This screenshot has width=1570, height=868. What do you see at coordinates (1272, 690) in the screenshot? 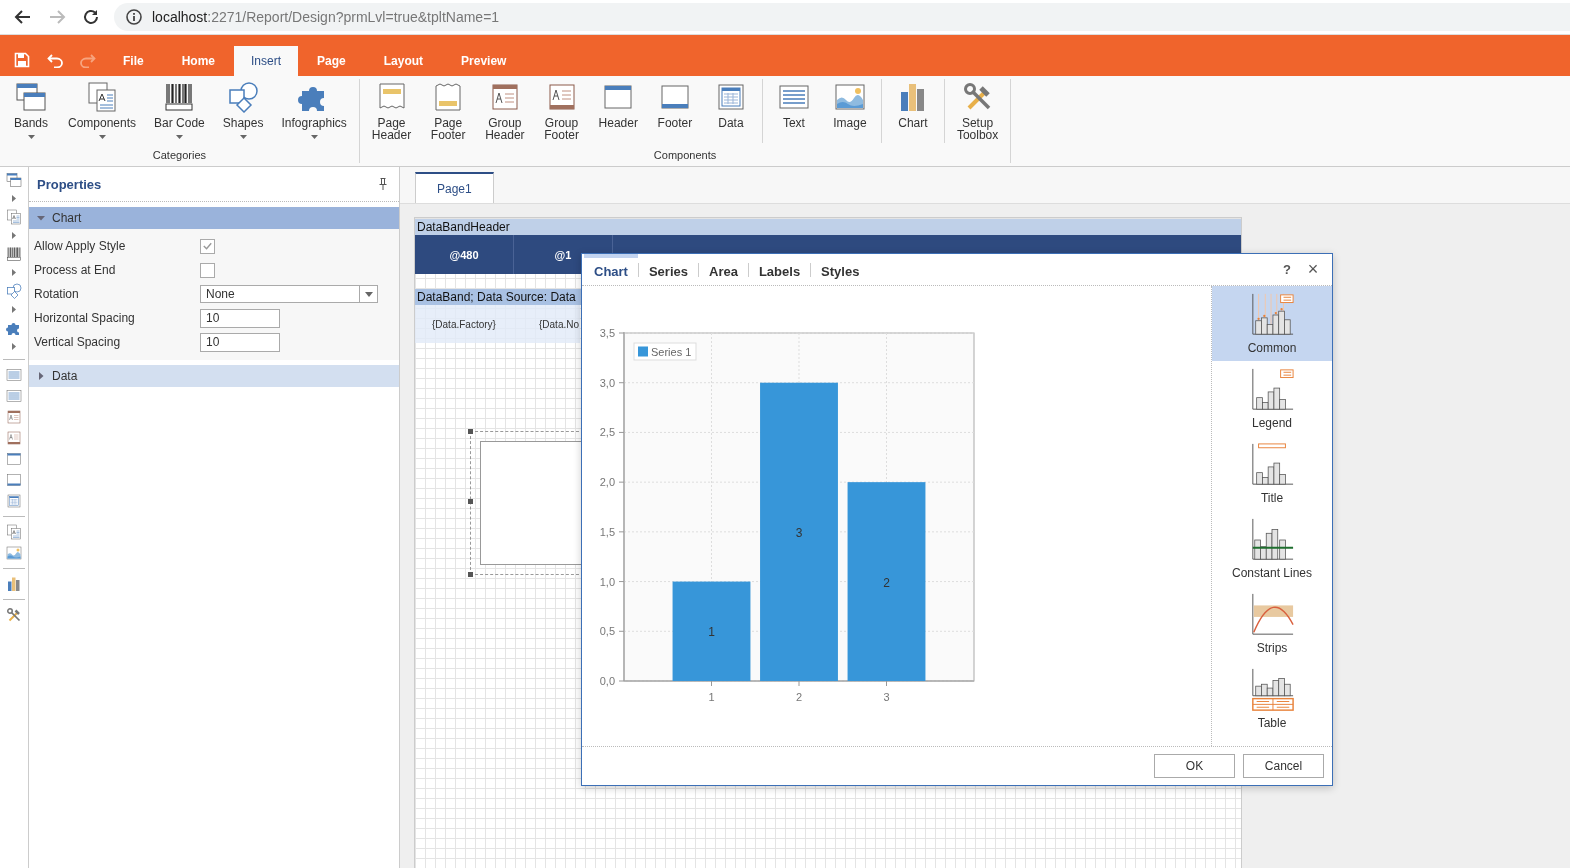
I see `chart-table-icon` at bounding box center [1272, 690].